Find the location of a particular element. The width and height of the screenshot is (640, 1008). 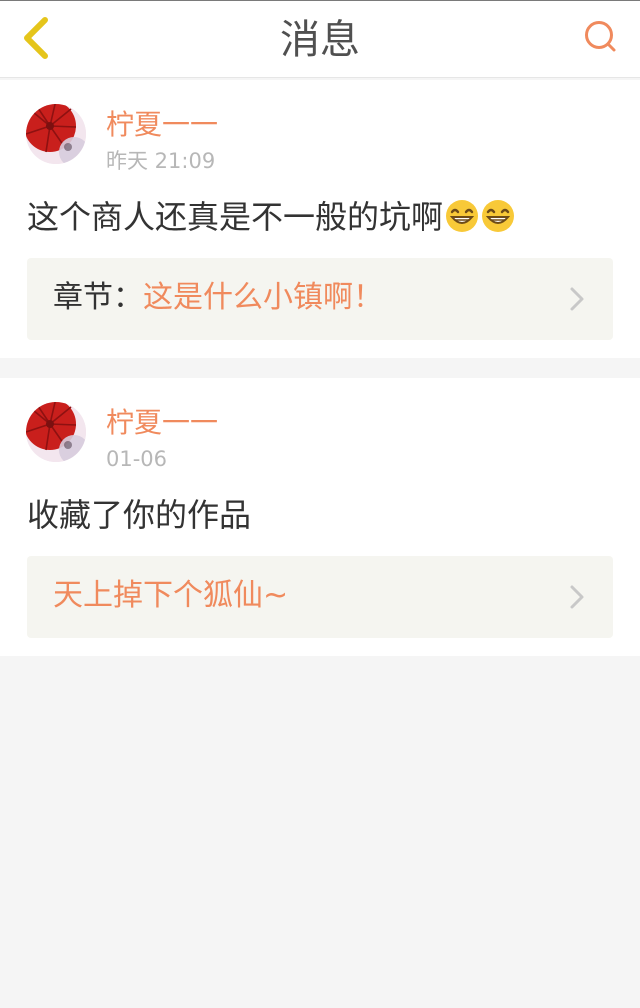

chapter-reference-text: 章节：这是什么小镇啊！ is located at coordinates (218, 298).